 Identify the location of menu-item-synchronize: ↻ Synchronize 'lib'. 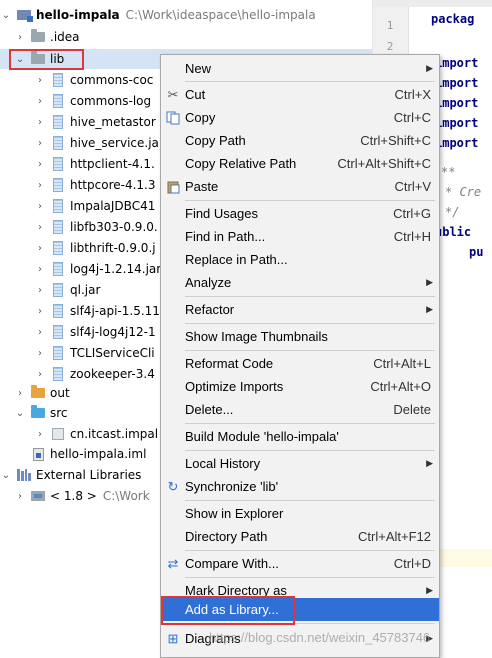
(300, 486).